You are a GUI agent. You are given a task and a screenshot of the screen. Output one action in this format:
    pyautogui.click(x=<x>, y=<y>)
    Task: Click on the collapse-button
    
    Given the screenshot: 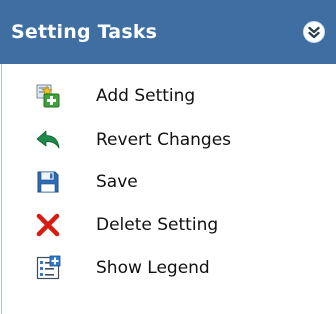 What is the action you would take?
    pyautogui.click(x=314, y=32)
    